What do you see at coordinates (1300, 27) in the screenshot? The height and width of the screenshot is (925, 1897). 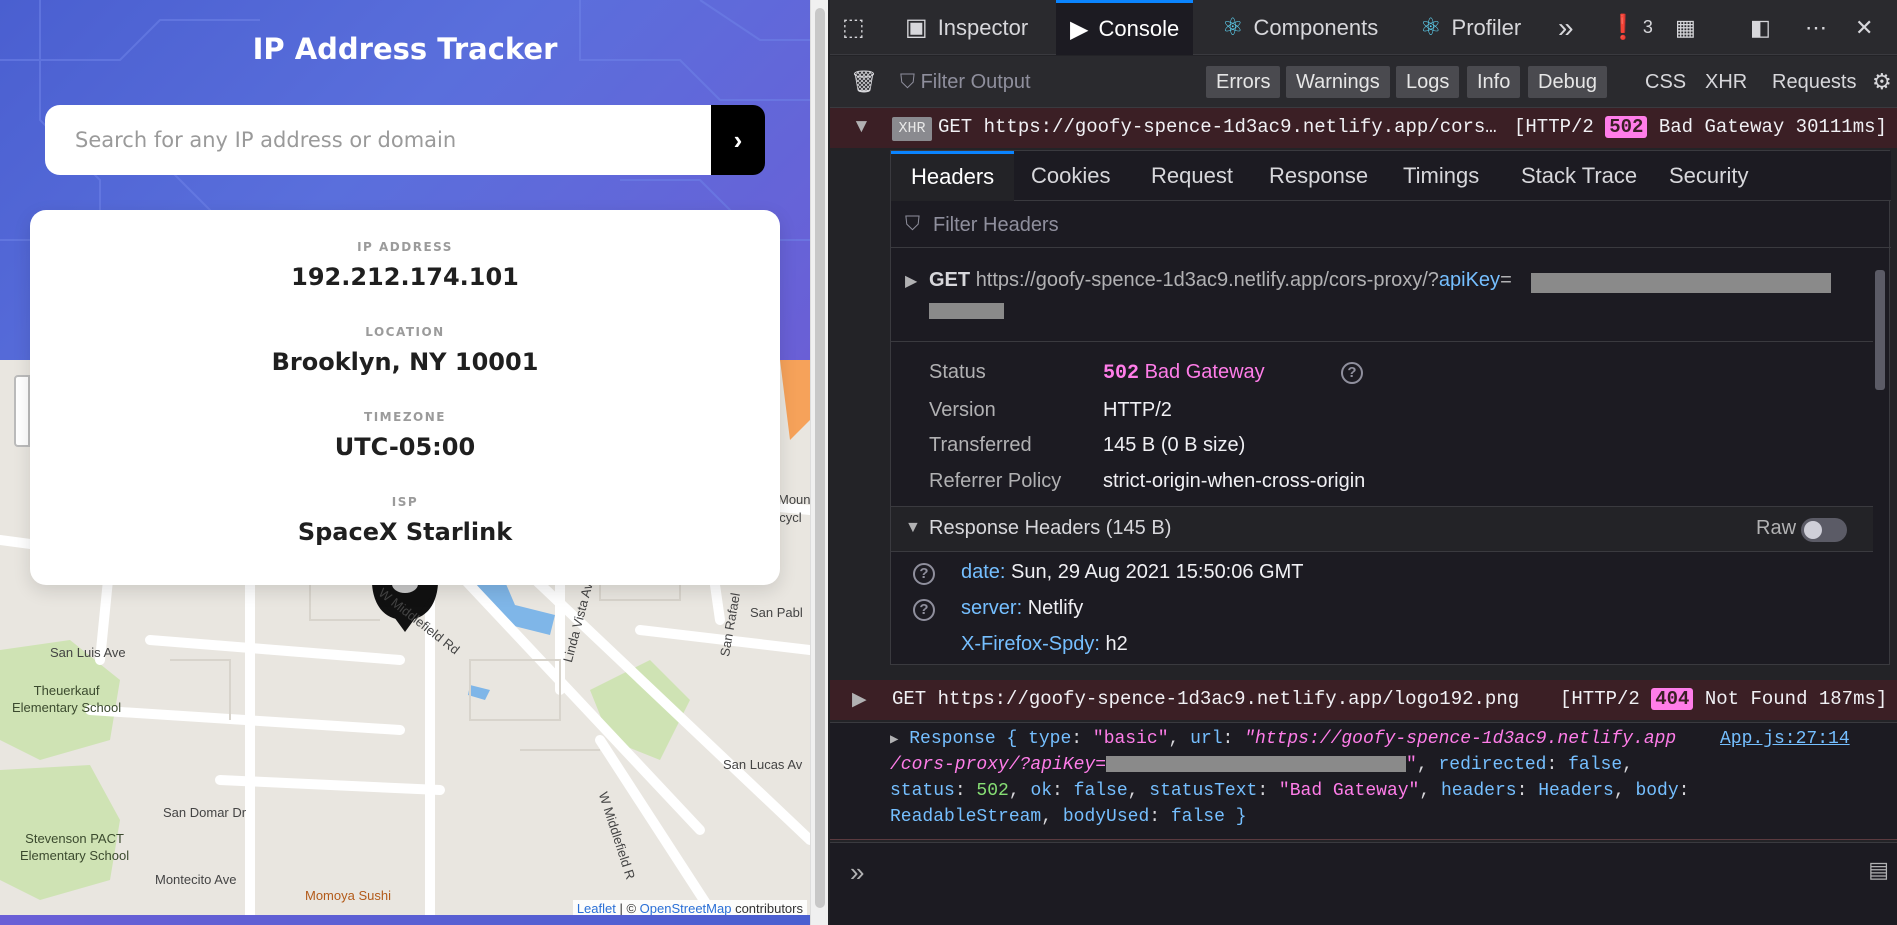 I see `tab-components: ⚛ Components` at bounding box center [1300, 27].